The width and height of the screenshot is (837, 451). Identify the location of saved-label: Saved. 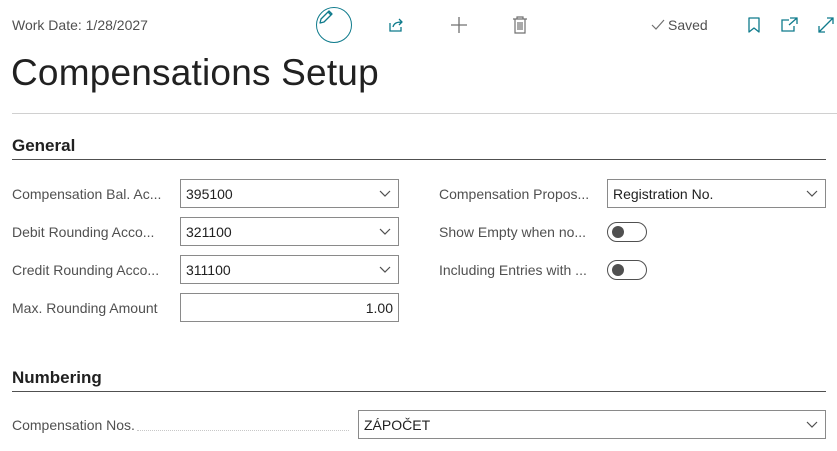
(688, 25).